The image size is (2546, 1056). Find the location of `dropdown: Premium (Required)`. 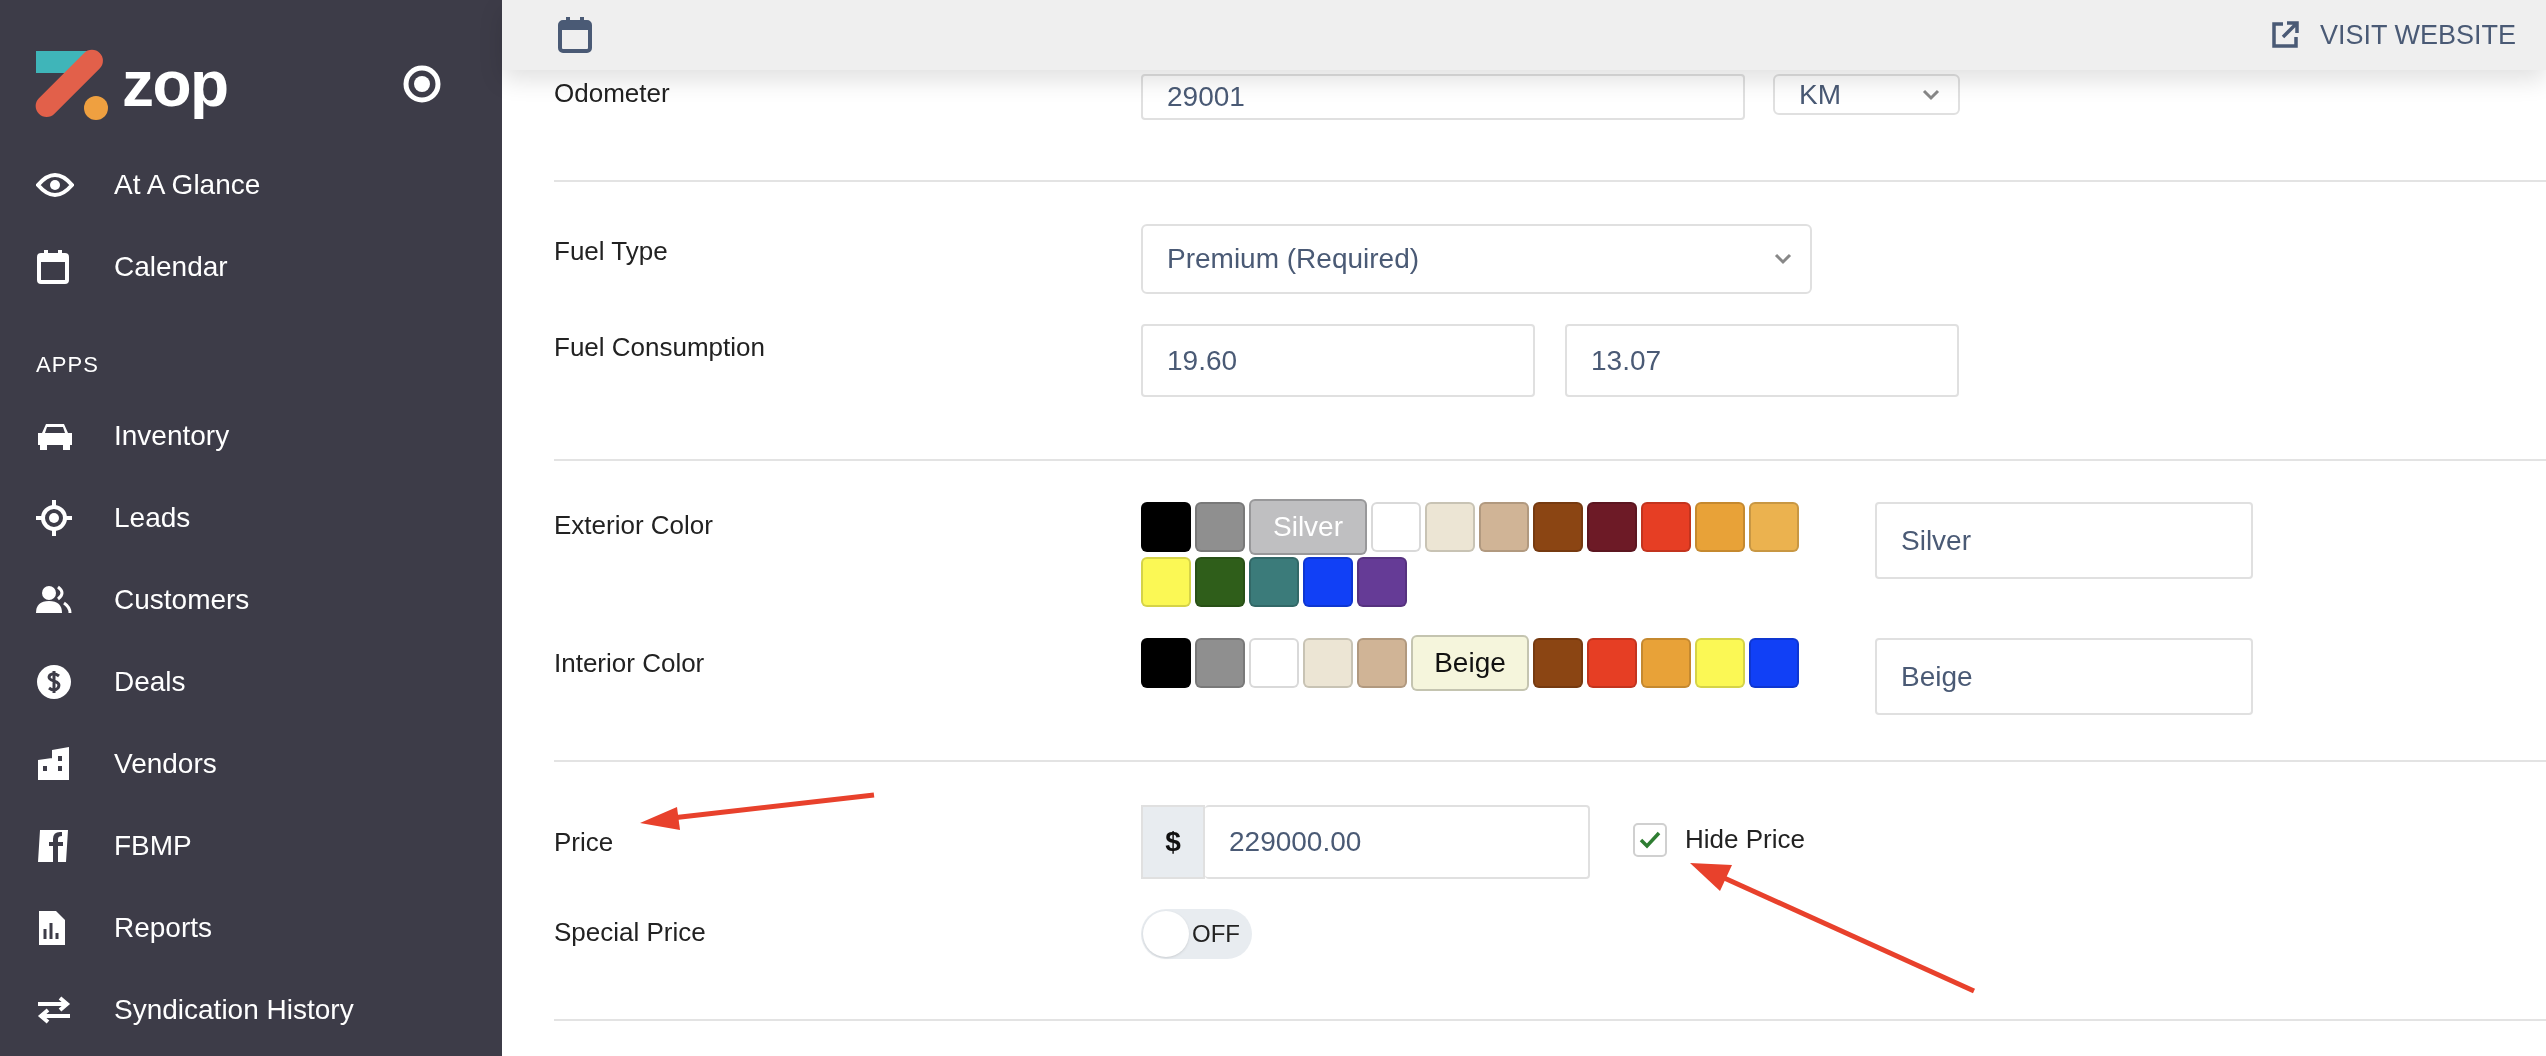

dropdown: Premium (Required) is located at coordinates (1476, 259).